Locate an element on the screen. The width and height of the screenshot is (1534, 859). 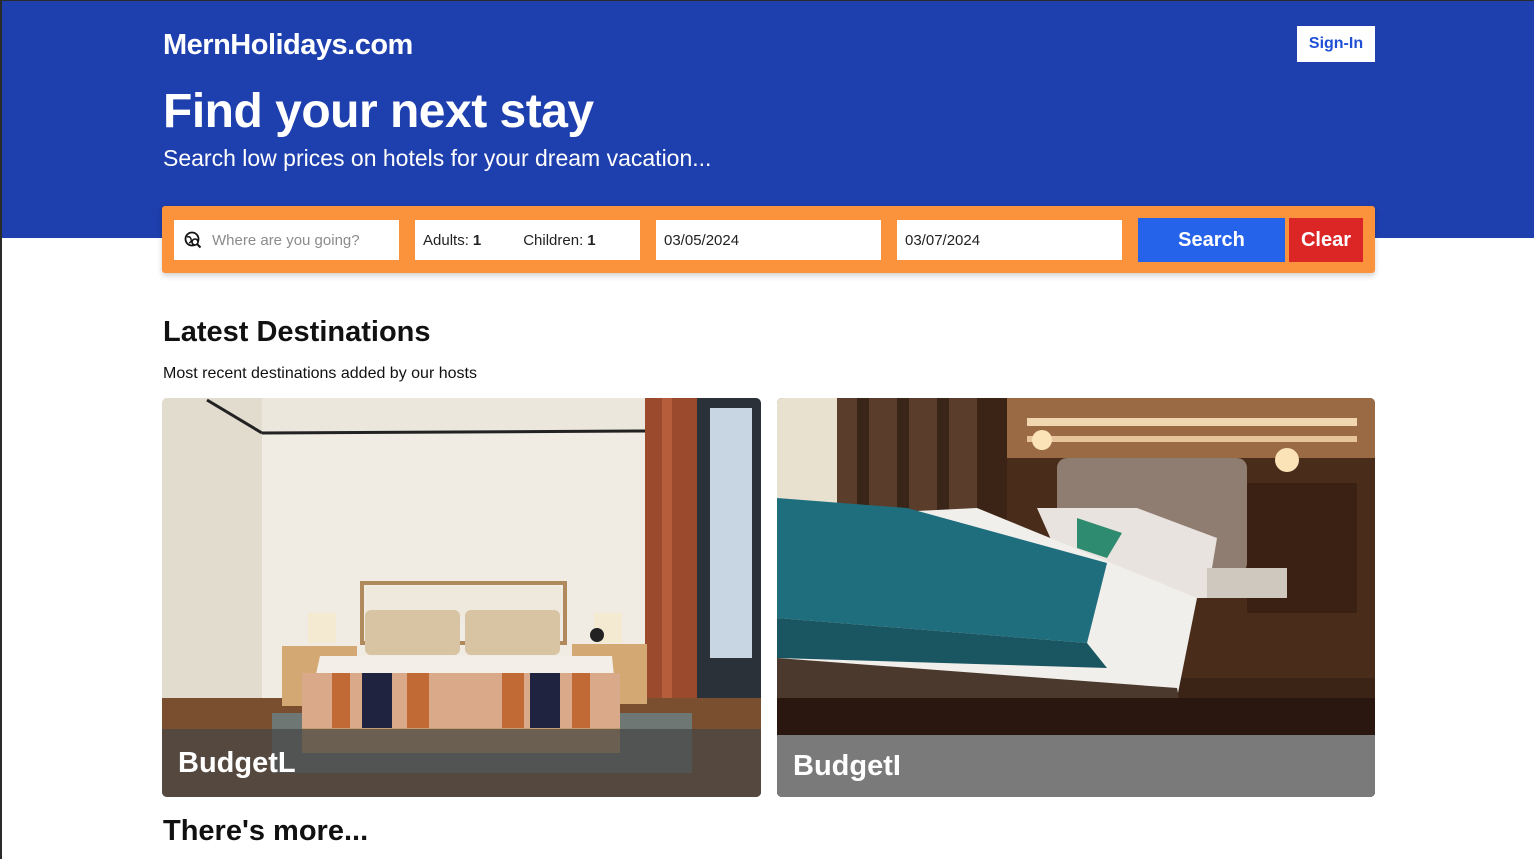
site-logo: MernHolidays.com is located at coordinates (288, 45).